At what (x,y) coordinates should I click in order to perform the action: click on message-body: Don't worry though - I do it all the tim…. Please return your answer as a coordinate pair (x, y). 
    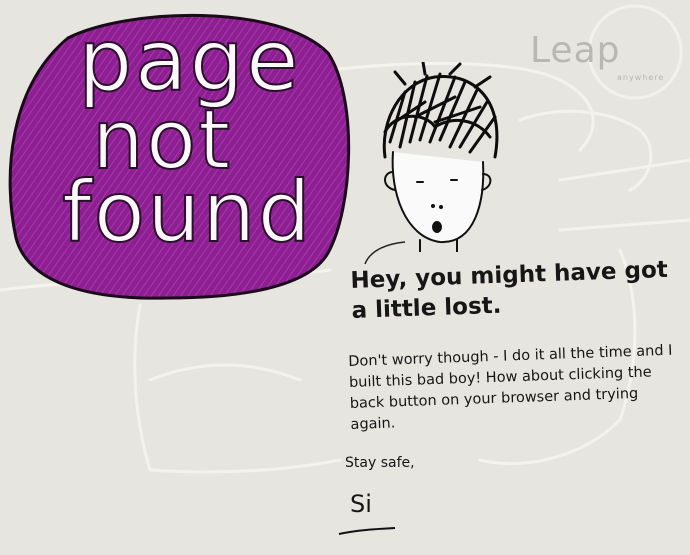
    Looking at the image, I should click on (510, 387).